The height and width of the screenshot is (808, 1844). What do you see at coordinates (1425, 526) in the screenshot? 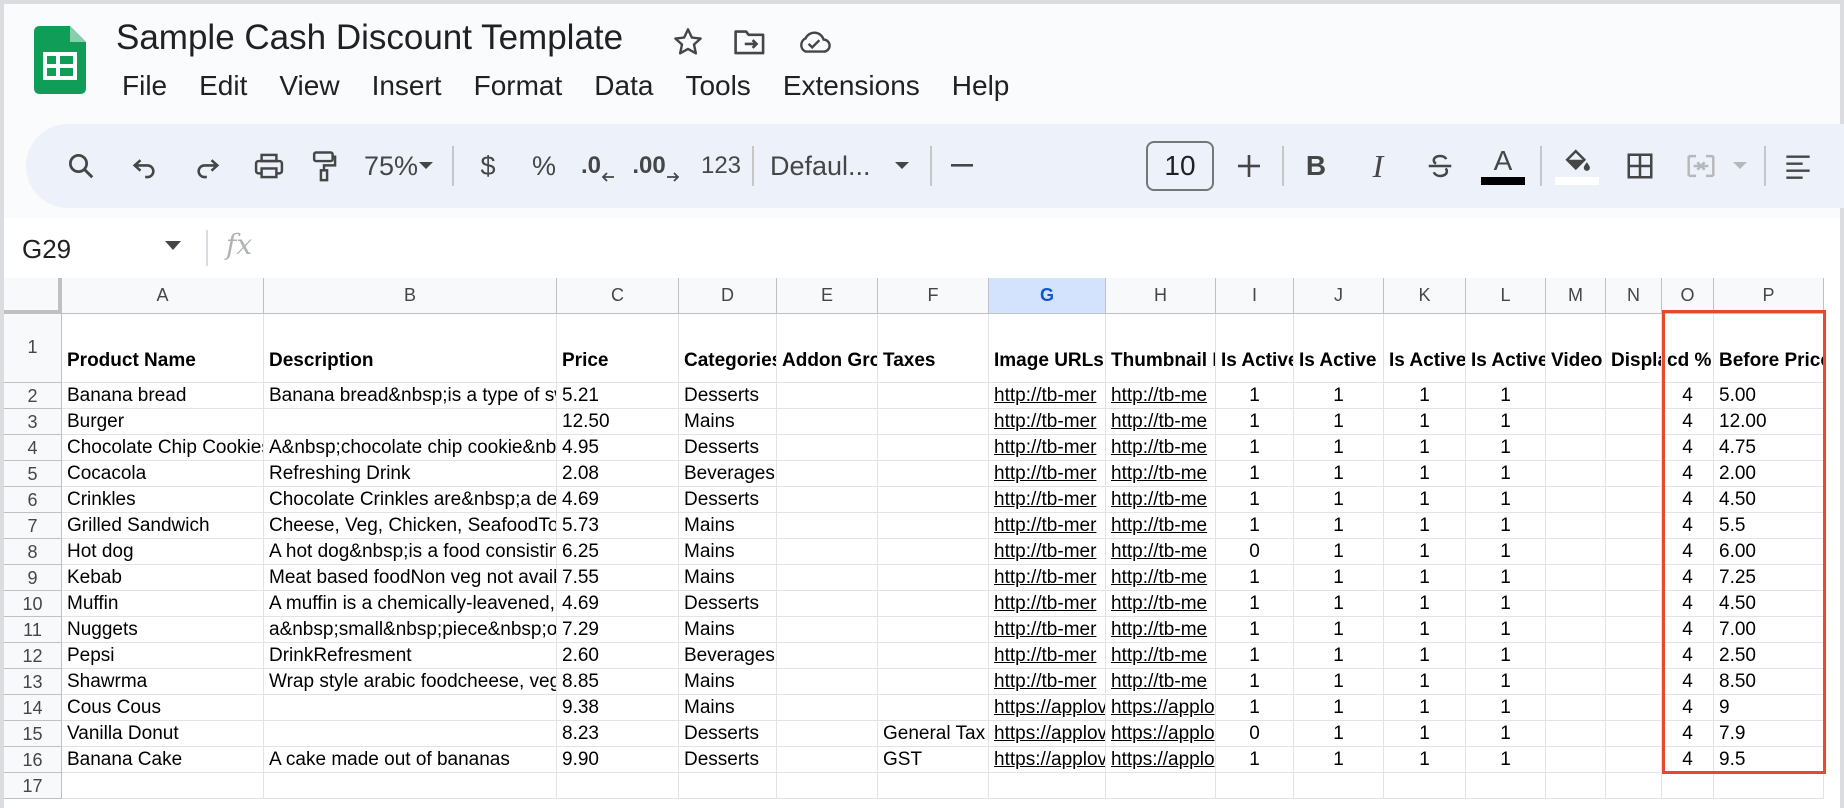
I see `cell-k7: 1` at bounding box center [1425, 526].